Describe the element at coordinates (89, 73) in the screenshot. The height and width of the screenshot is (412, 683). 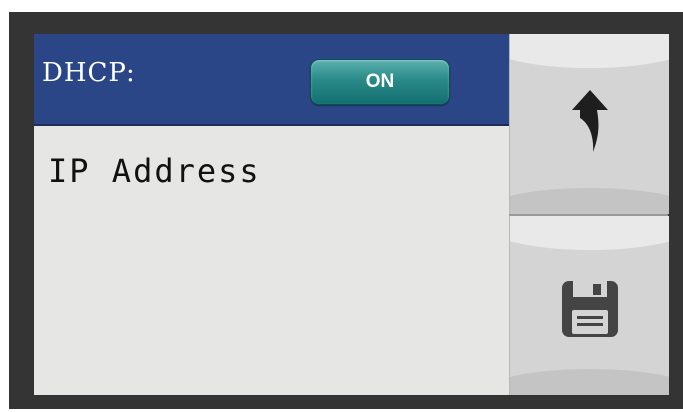
I see `dhcp-label: DHCP:` at that location.